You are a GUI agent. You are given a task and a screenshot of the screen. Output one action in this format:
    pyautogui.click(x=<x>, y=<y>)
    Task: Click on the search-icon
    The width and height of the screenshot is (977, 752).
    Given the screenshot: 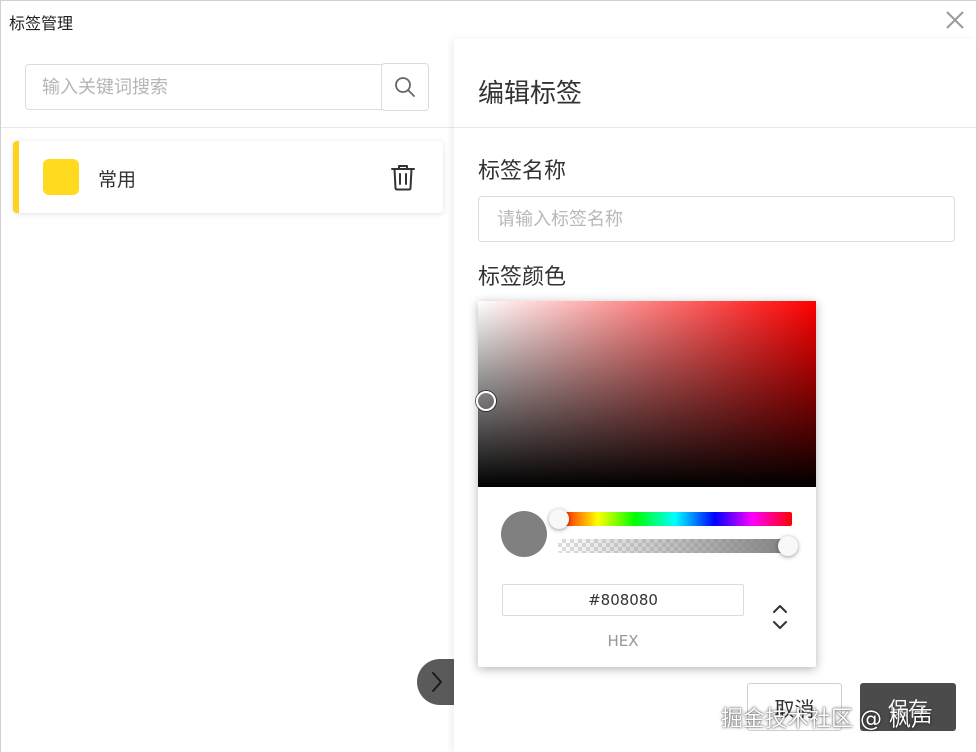 What is the action you would take?
    pyautogui.click(x=405, y=87)
    